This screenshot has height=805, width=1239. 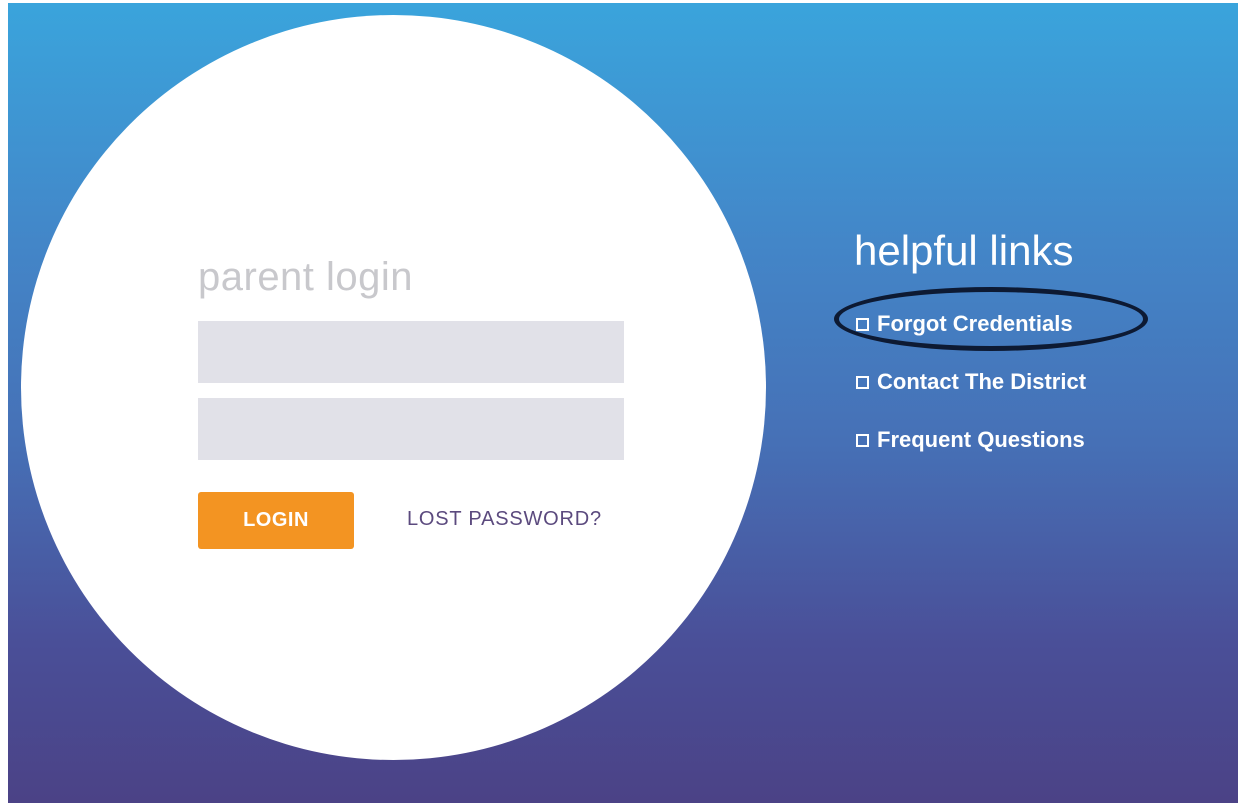 What do you see at coordinates (276, 520) in the screenshot?
I see `login-button: LOGIN` at bounding box center [276, 520].